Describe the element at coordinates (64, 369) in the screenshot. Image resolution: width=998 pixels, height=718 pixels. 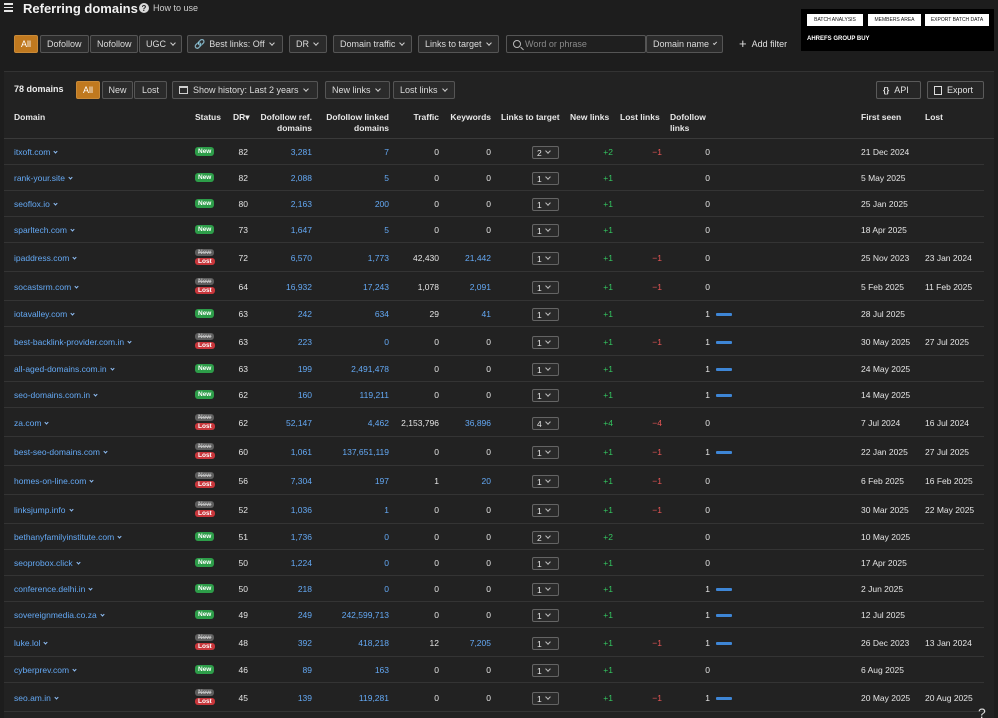
I see `domain-link: all-aged-domains.com.in` at that location.